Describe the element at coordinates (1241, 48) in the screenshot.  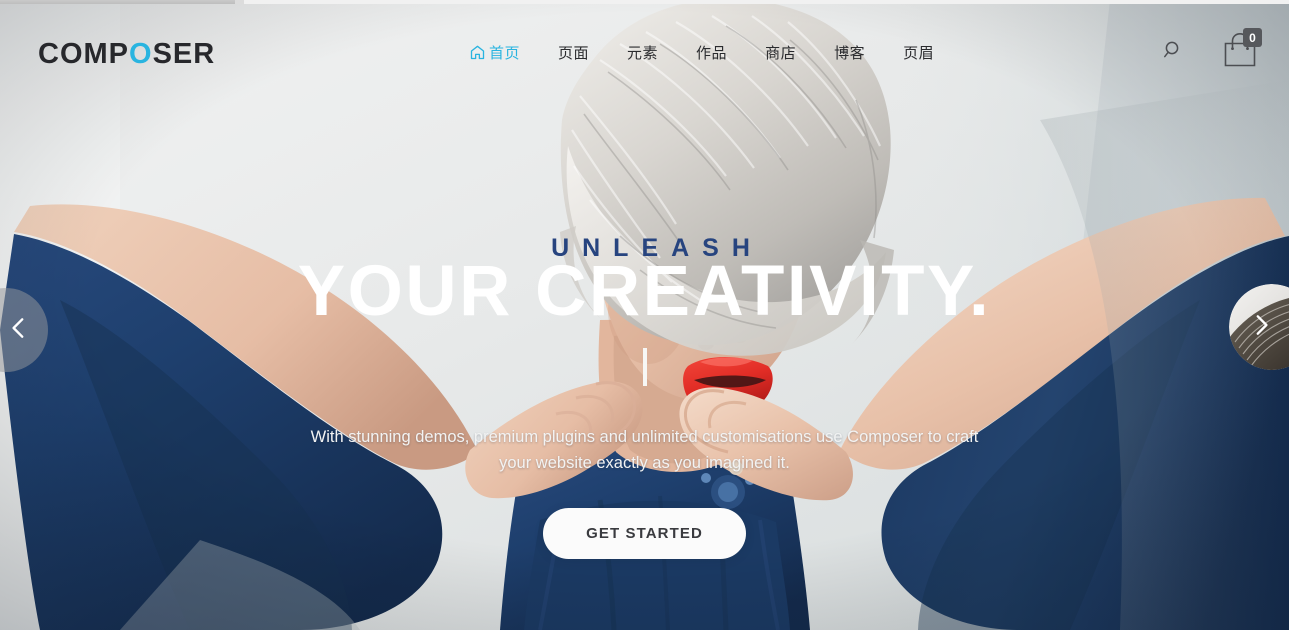
I see `shopping-bag-icon: 0` at that location.